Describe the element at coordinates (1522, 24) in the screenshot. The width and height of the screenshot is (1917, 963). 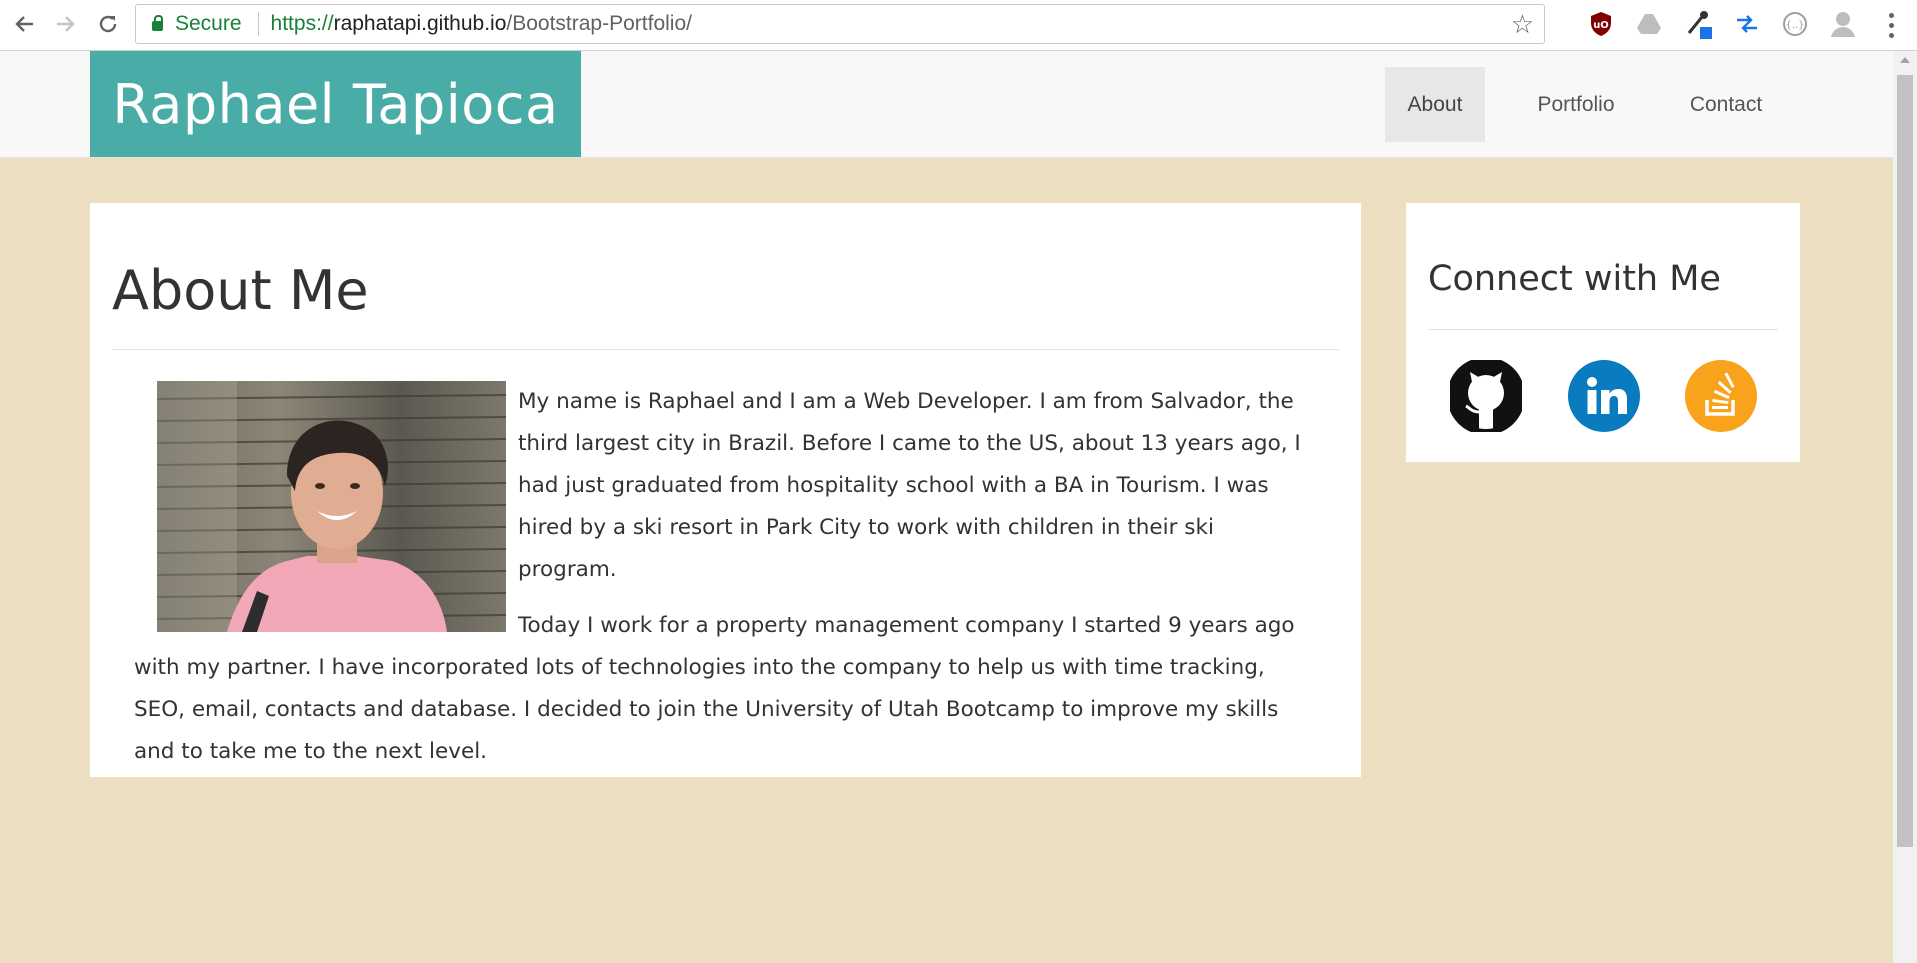
I see `bookmark-star-icon: ☆` at that location.